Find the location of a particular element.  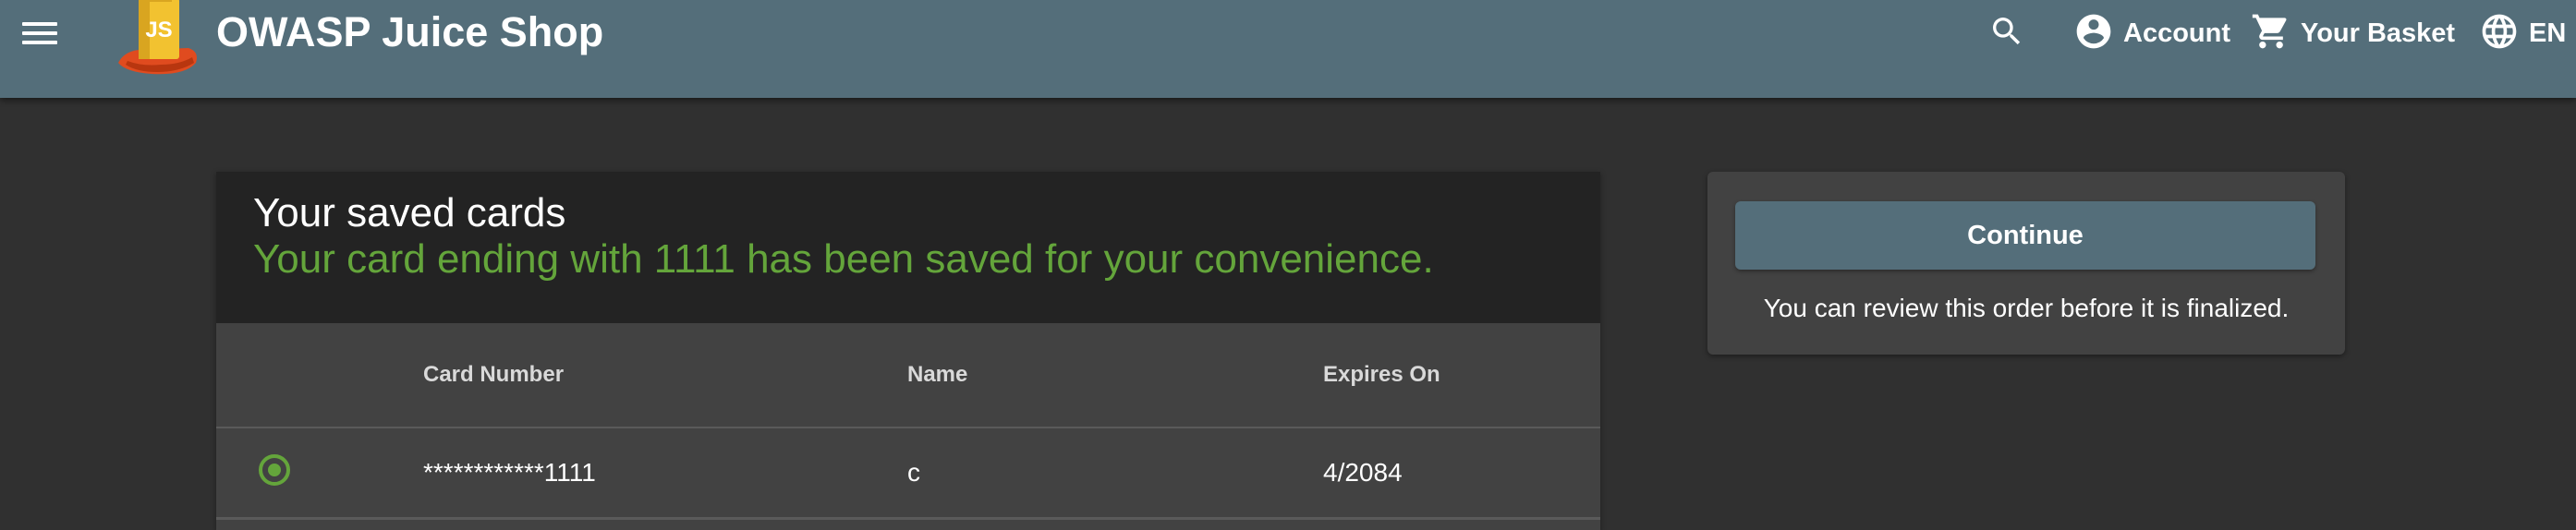

basket-label: Your Basket is located at coordinates (2378, 33).